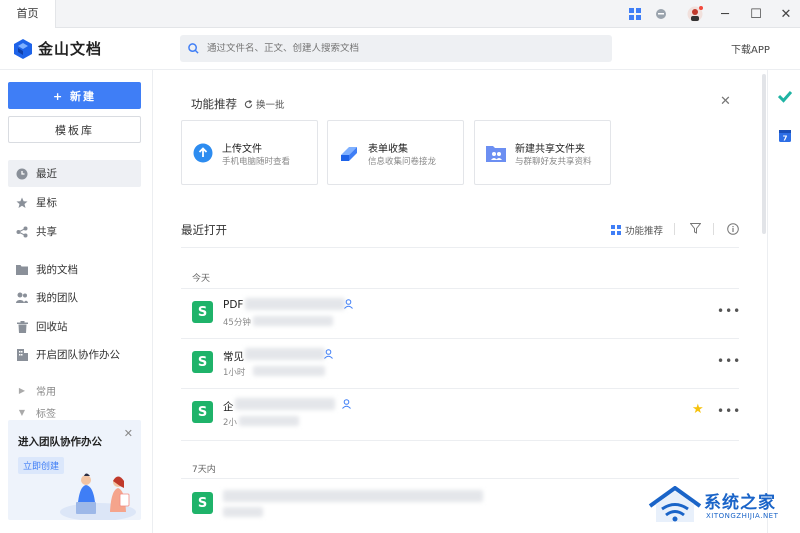 This screenshot has width=800, height=533. I want to click on recent-title: 最近打开, so click(204, 230).